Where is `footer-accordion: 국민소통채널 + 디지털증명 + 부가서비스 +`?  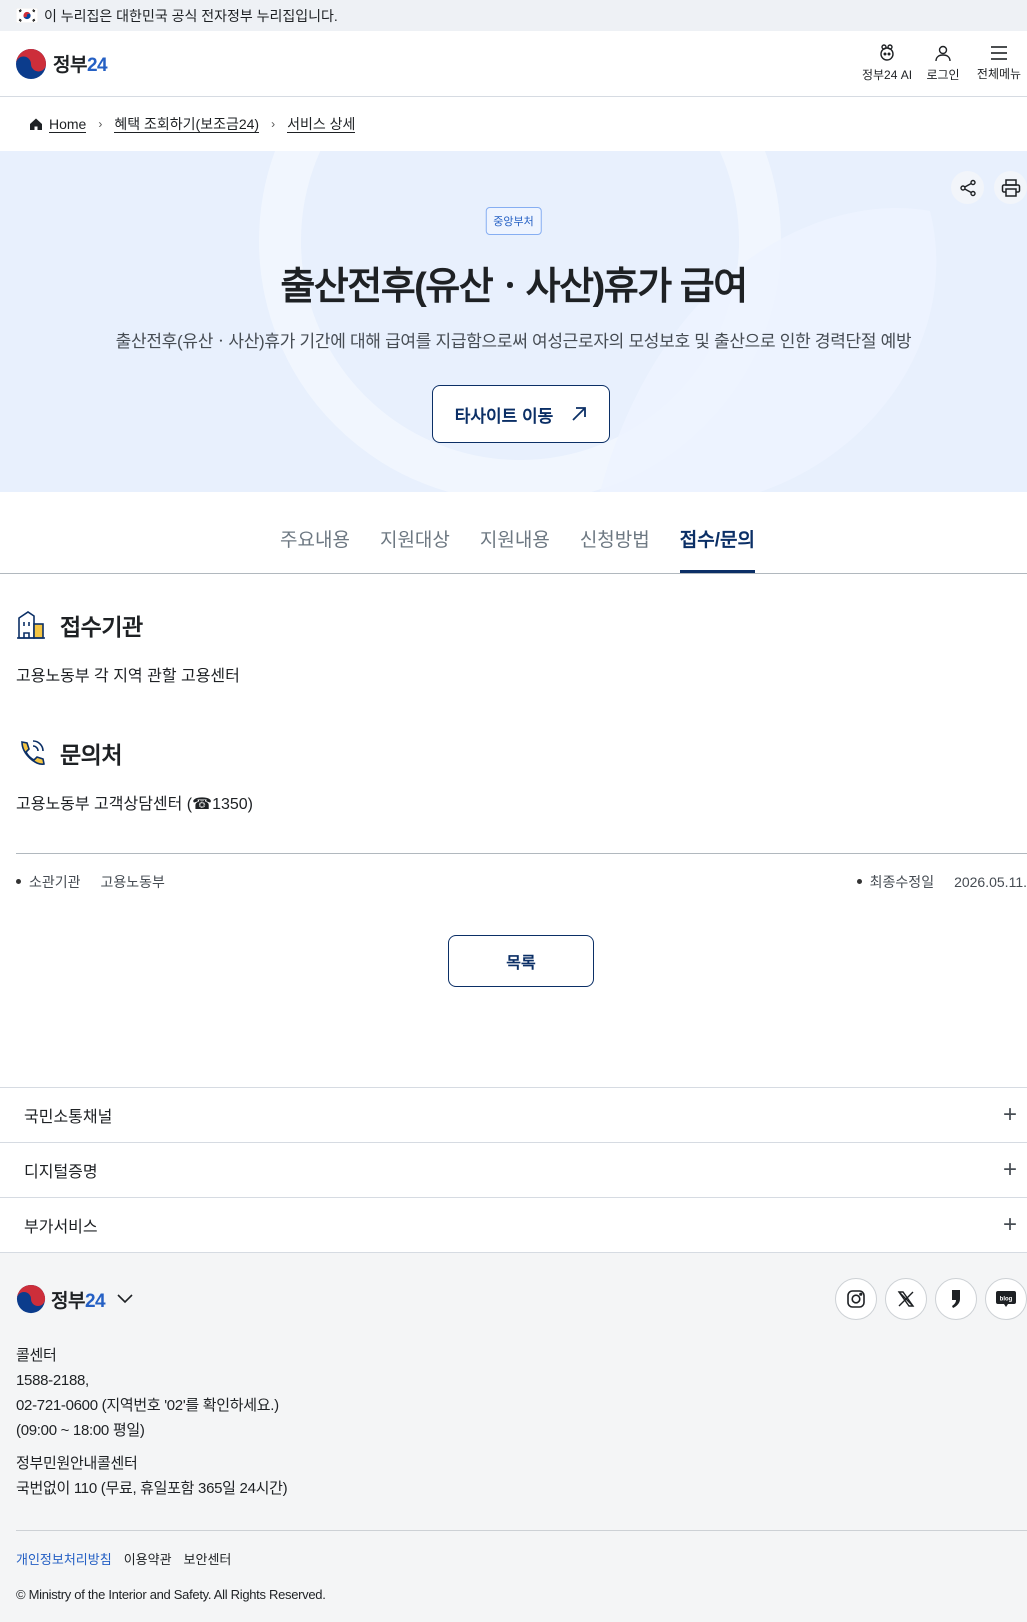
footer-accordion: 국민소통채널 + 디지털증명 + 부가서비스 + is located at coordinates (513, 1169).